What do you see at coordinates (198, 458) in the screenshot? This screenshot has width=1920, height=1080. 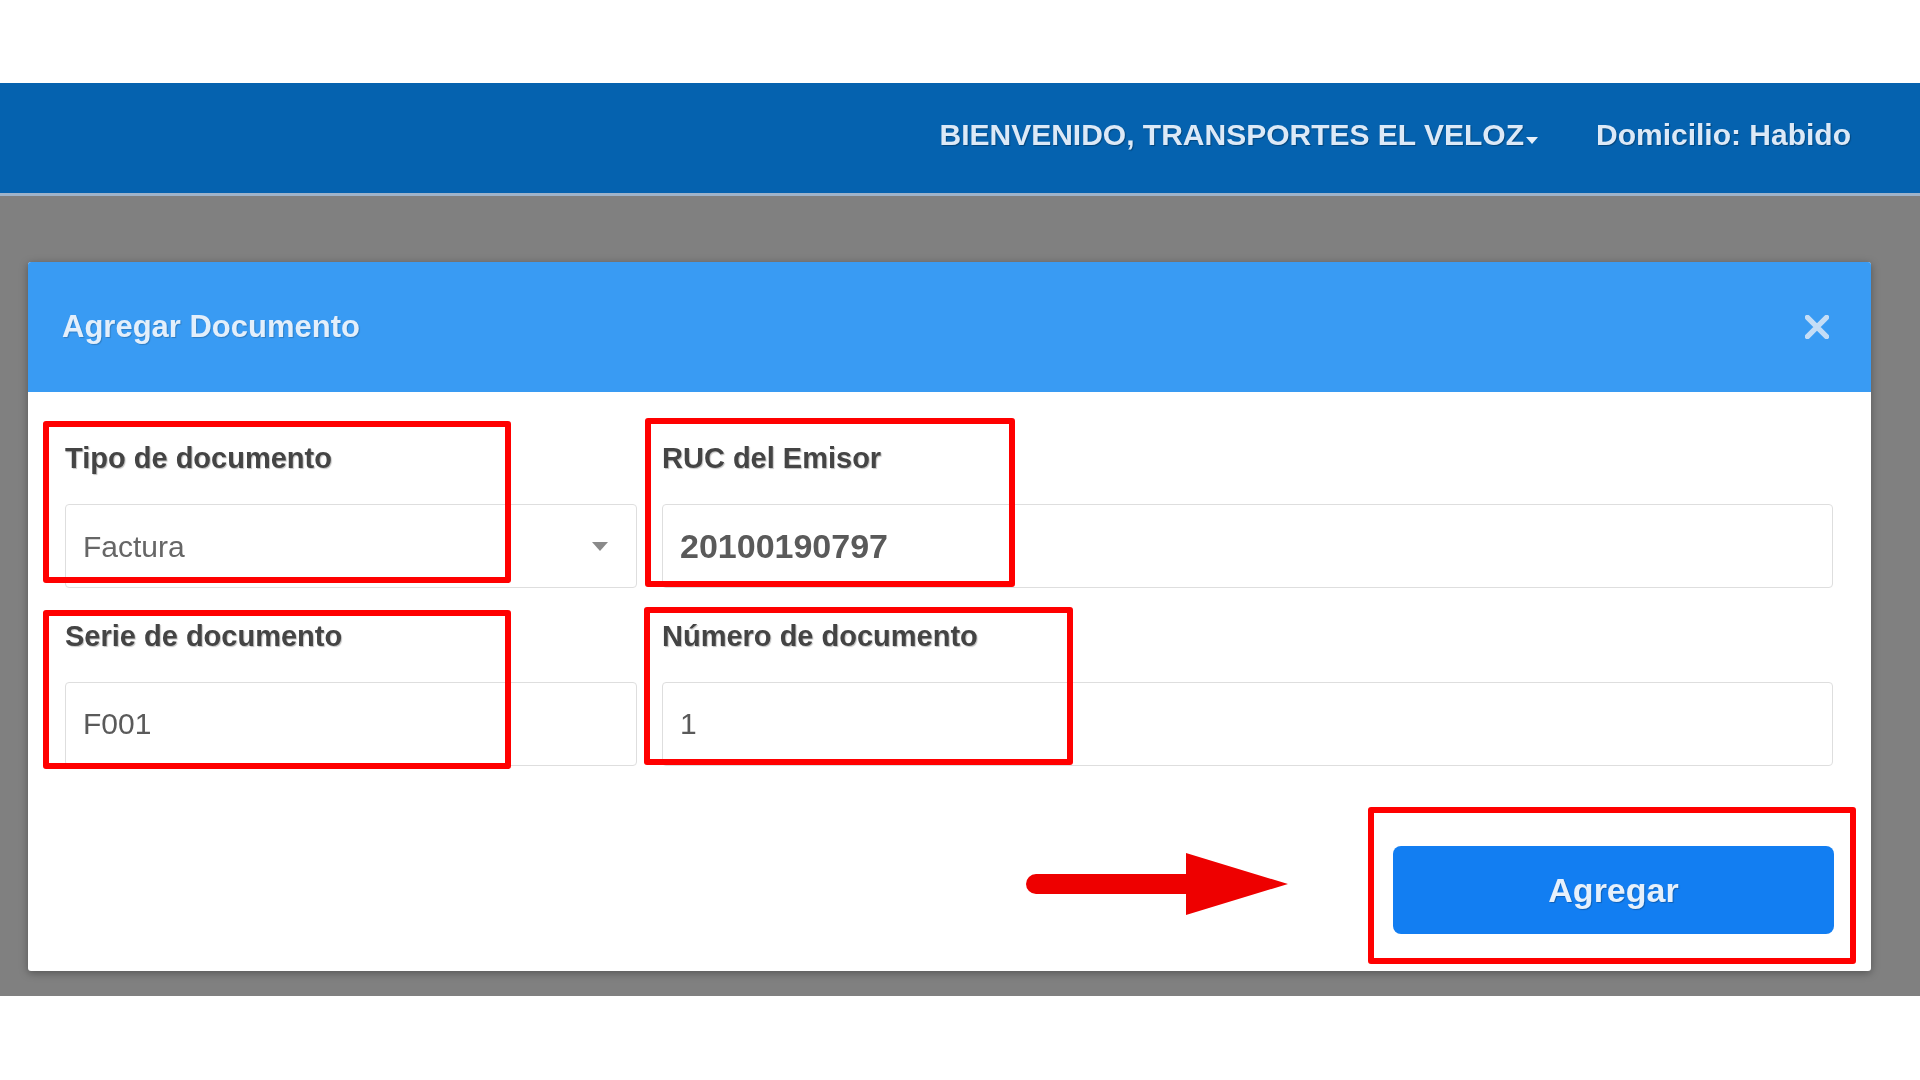 I see `field-label: Tipo de documento` at bounding box center [198, 458].